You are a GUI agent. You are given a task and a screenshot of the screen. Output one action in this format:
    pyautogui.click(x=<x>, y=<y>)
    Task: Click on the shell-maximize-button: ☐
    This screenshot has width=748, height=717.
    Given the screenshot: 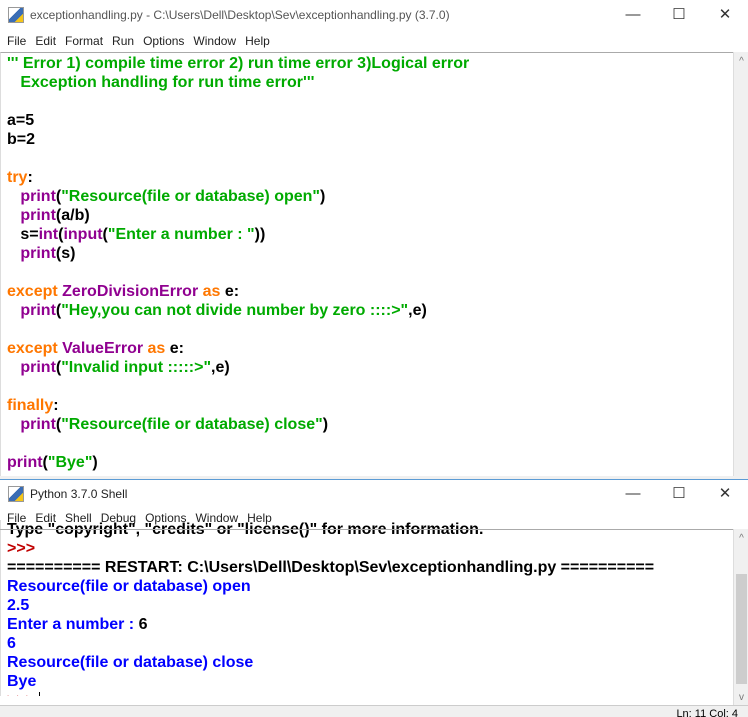 What is the action you would take?
    pyautogui.click(x=679, y=493)
    